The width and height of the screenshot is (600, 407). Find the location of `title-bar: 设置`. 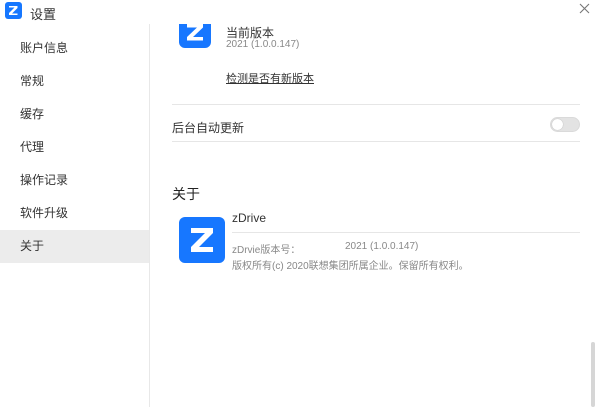

title-bar: 设置 is located at coordinates (300, 12).